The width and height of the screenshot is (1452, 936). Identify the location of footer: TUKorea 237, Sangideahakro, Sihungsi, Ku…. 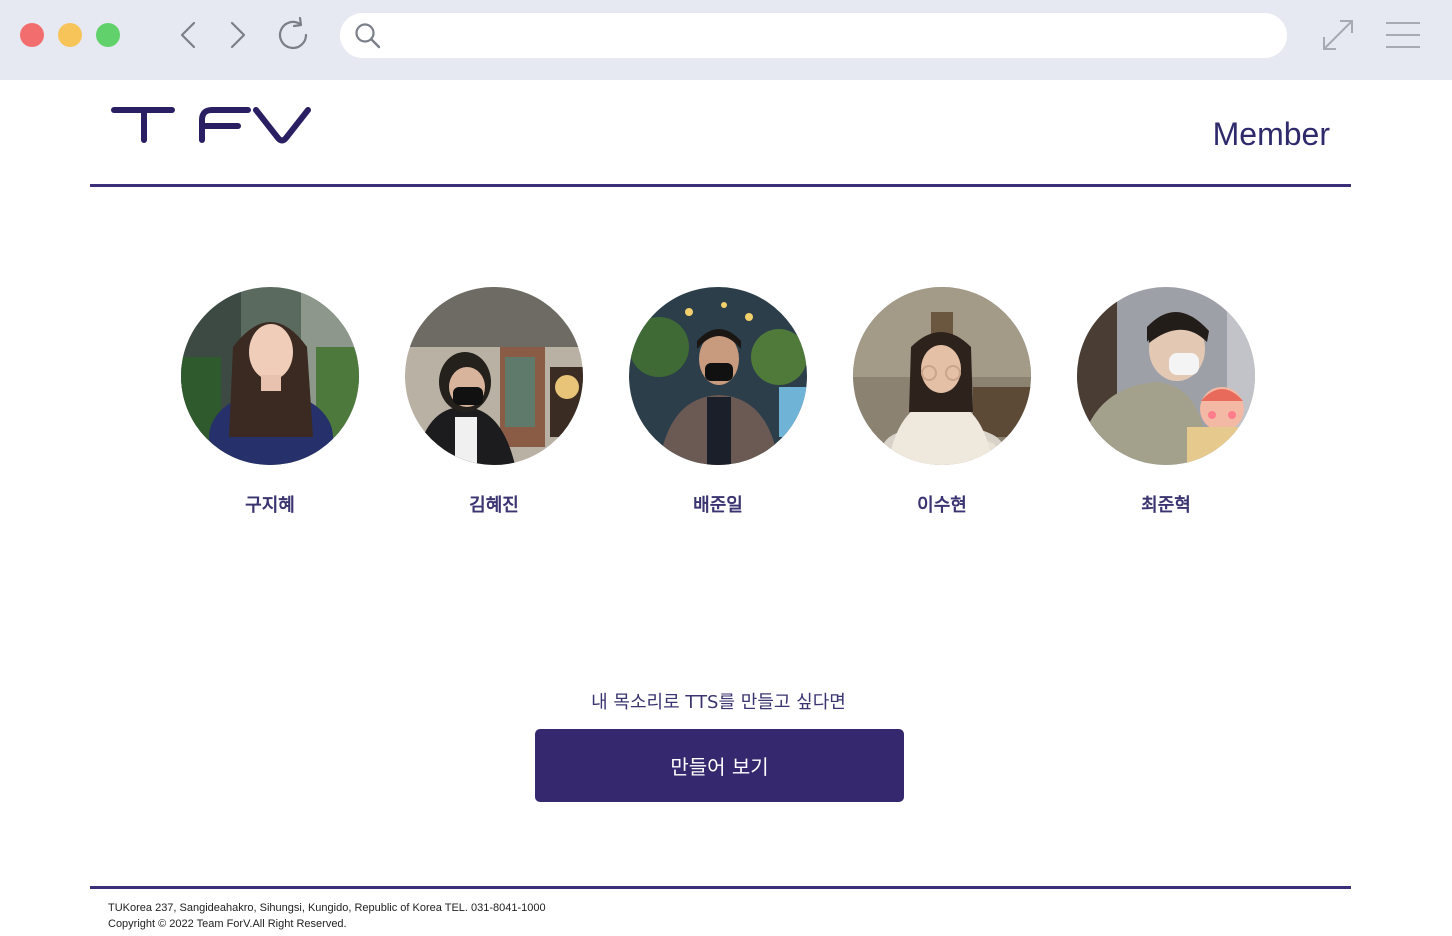
(558, 916).